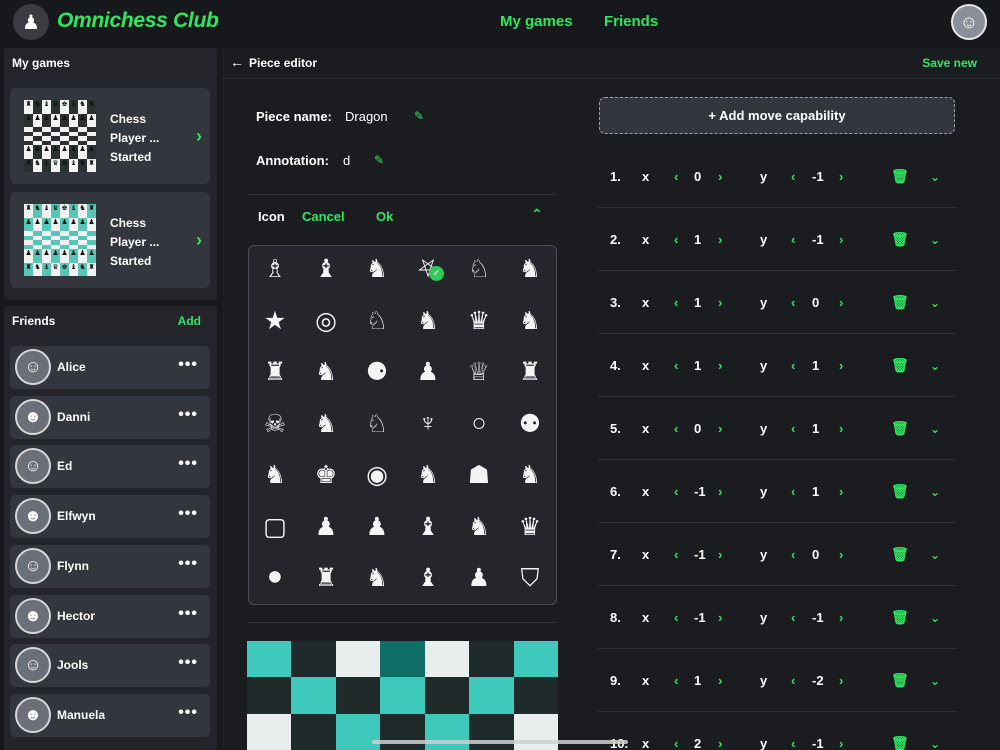 Image resolution: width=1000 pixels, height=750 pixels. Describe the element at coordinates (379, 160) in the screenshot. I see `edit-annotation-pencil-icon: ✎` at that location.